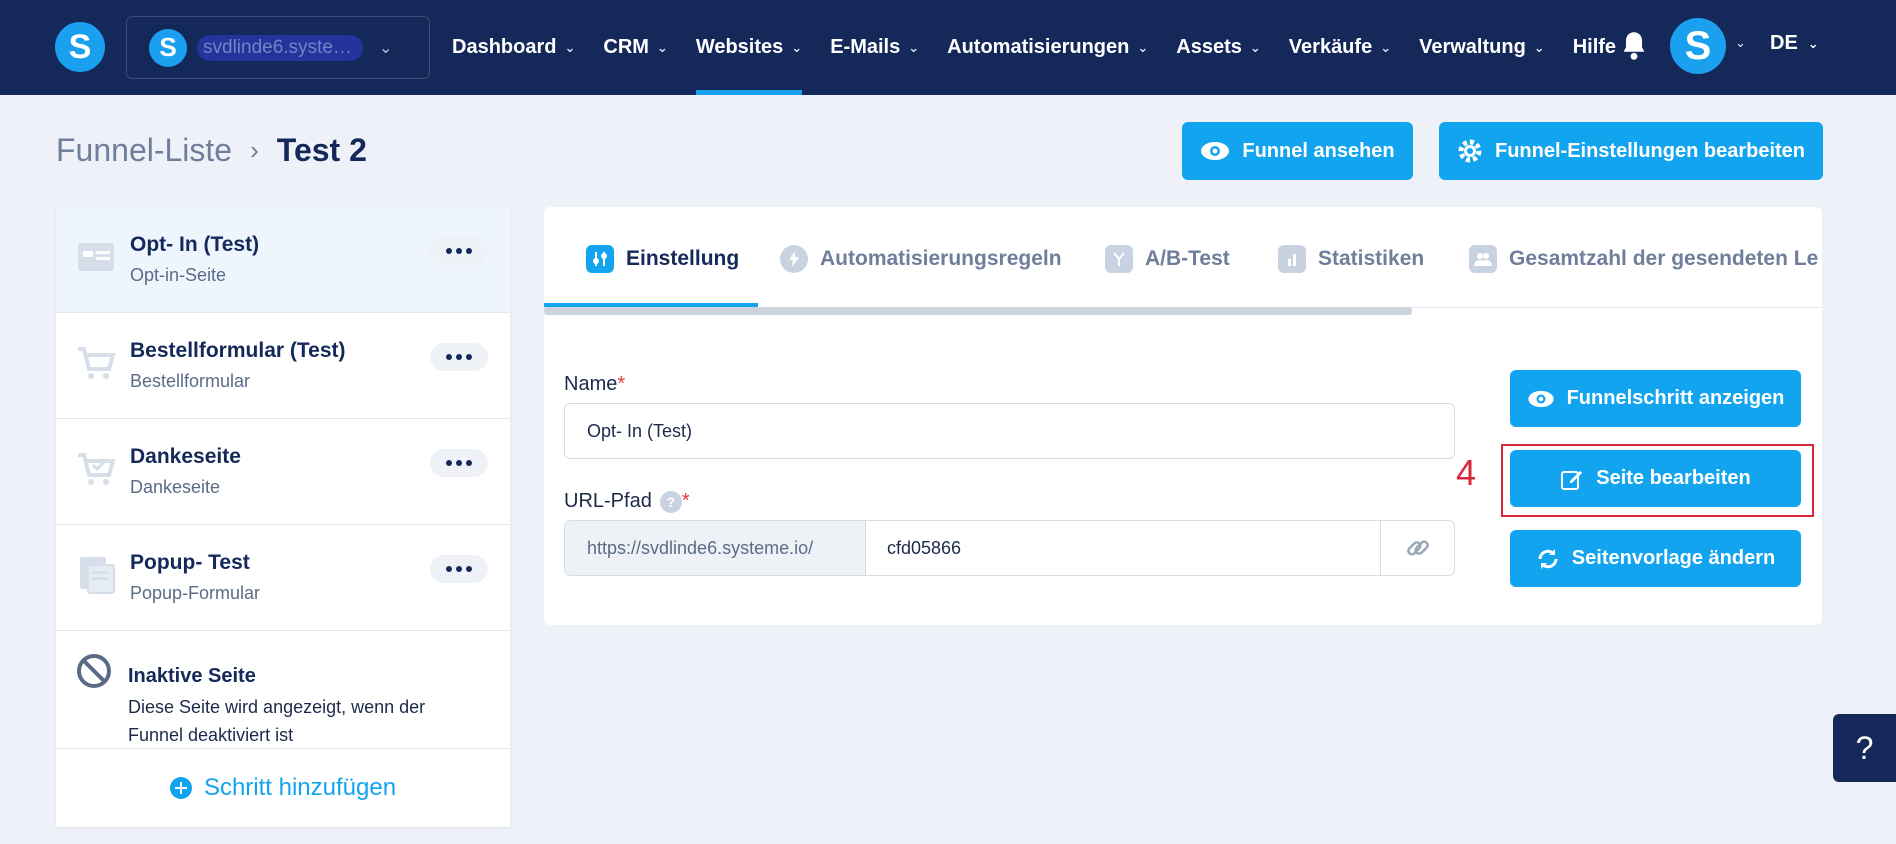 The height and width of the screenshot is (844, 1896). I want to click on tab-ab-test: A/B-Test, so click(1167, 259).